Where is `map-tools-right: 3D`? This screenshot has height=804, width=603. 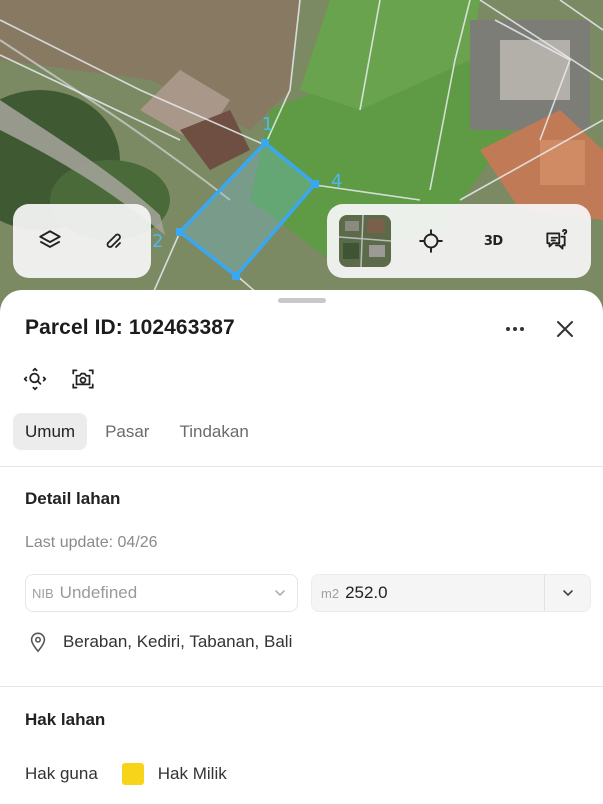
map-tools-right: 3D is located at coordinates (459, 241).